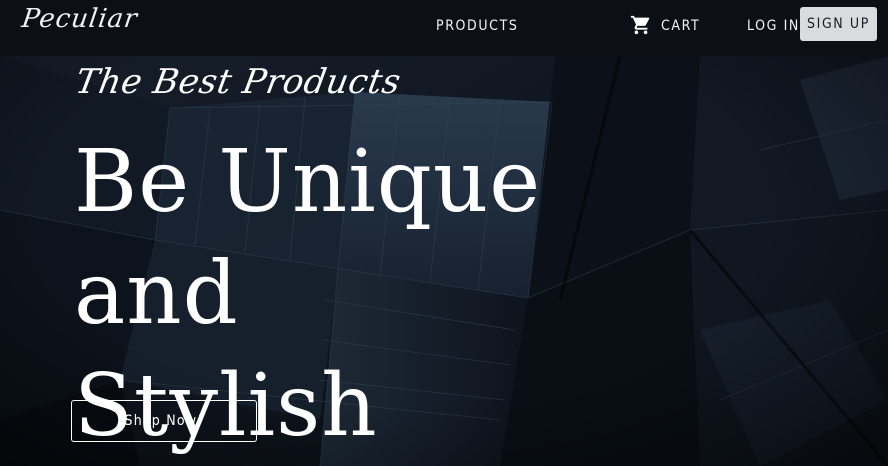  I want to click on shop-now-button: Shop Now!, so click(164, 421).